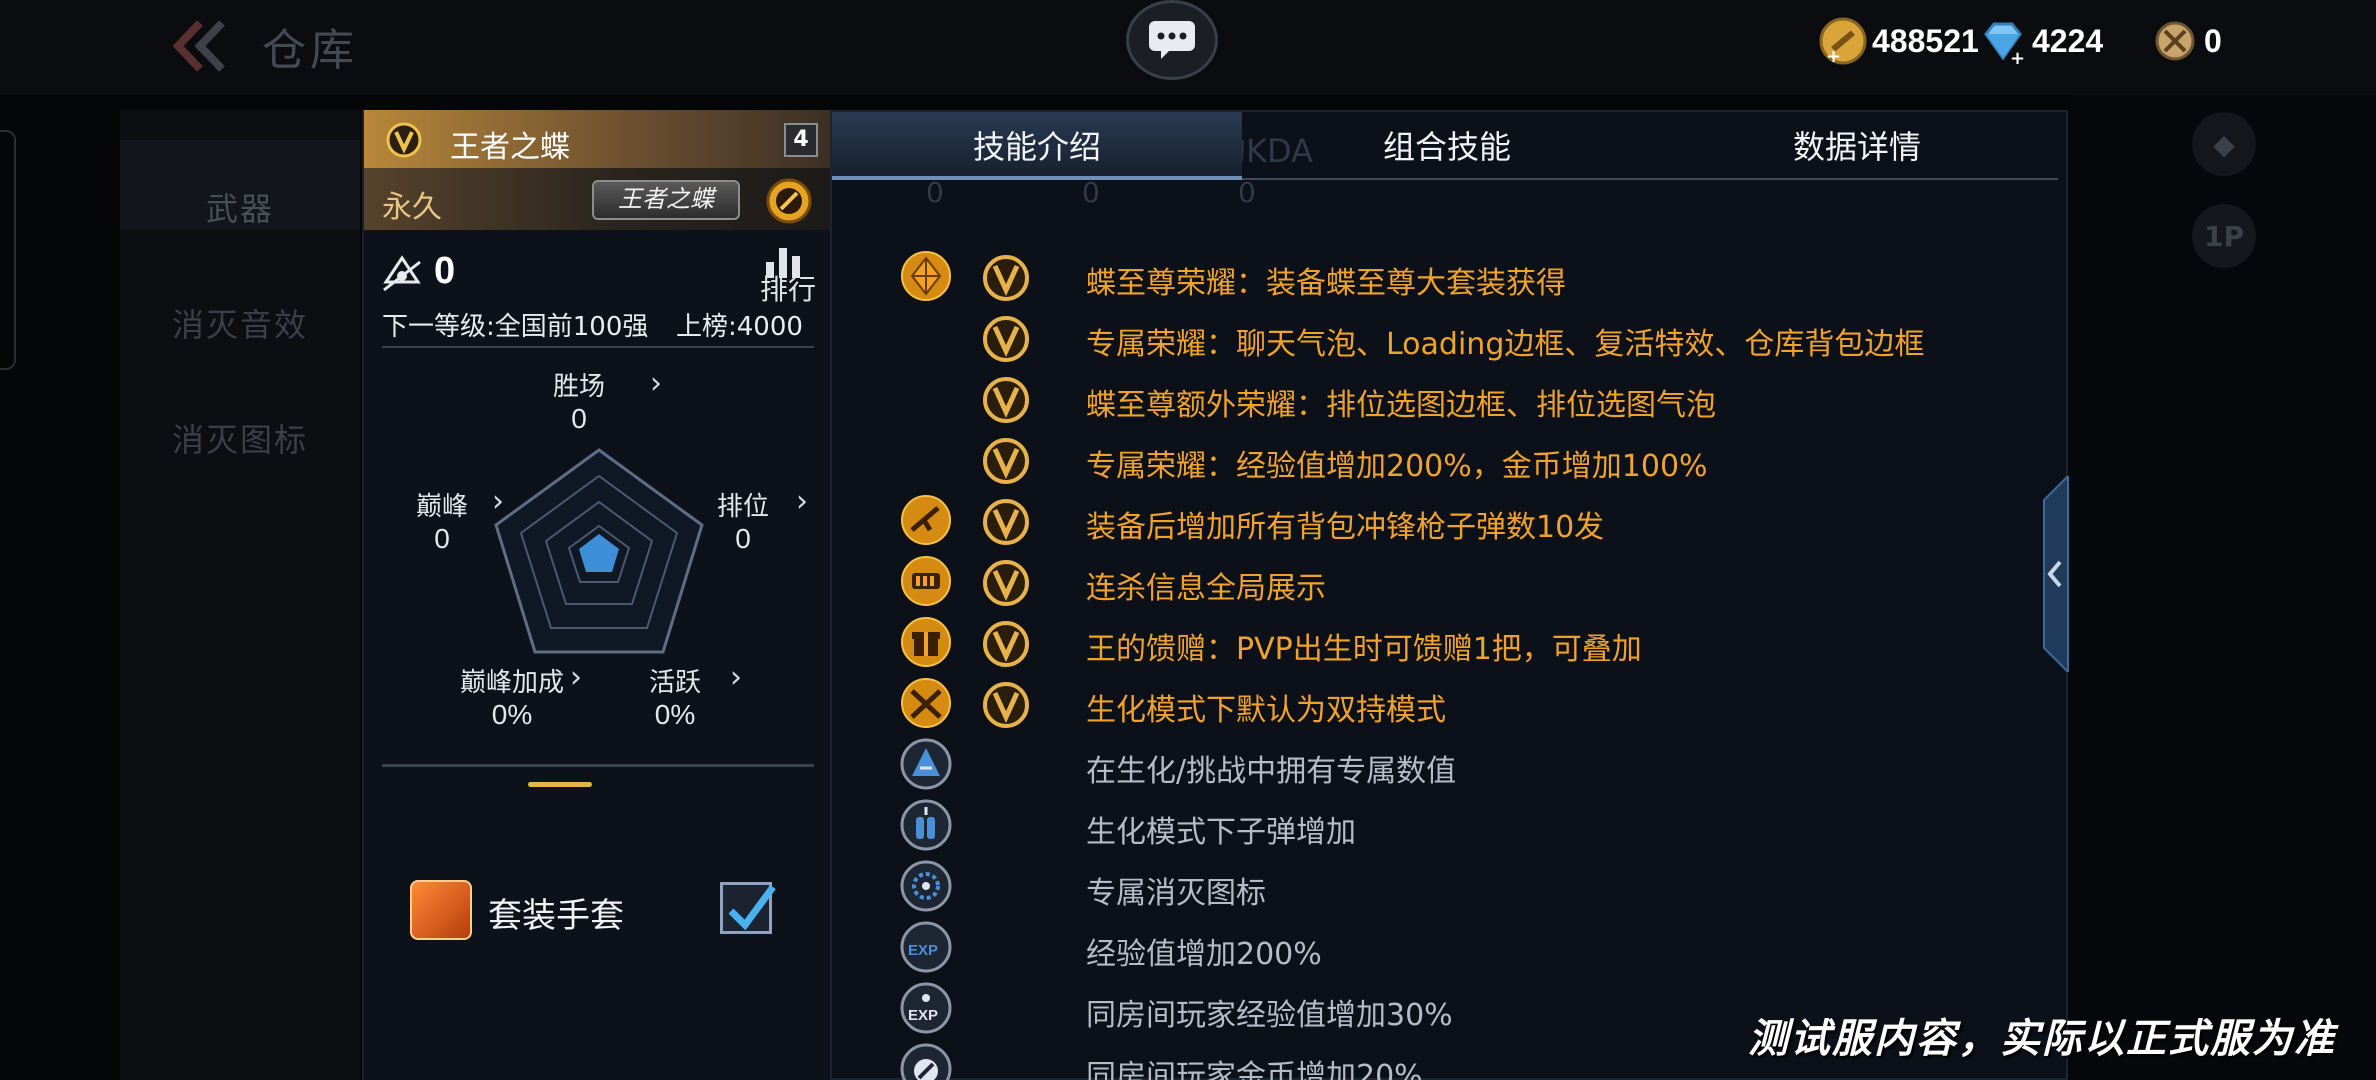 The height and width of the screenshot is (1080, 2376). Describe the element at coordinates (1271, 771) in the screenshot. I see `skill-text: 在生化/挑战中拥有专属数值` at that location.